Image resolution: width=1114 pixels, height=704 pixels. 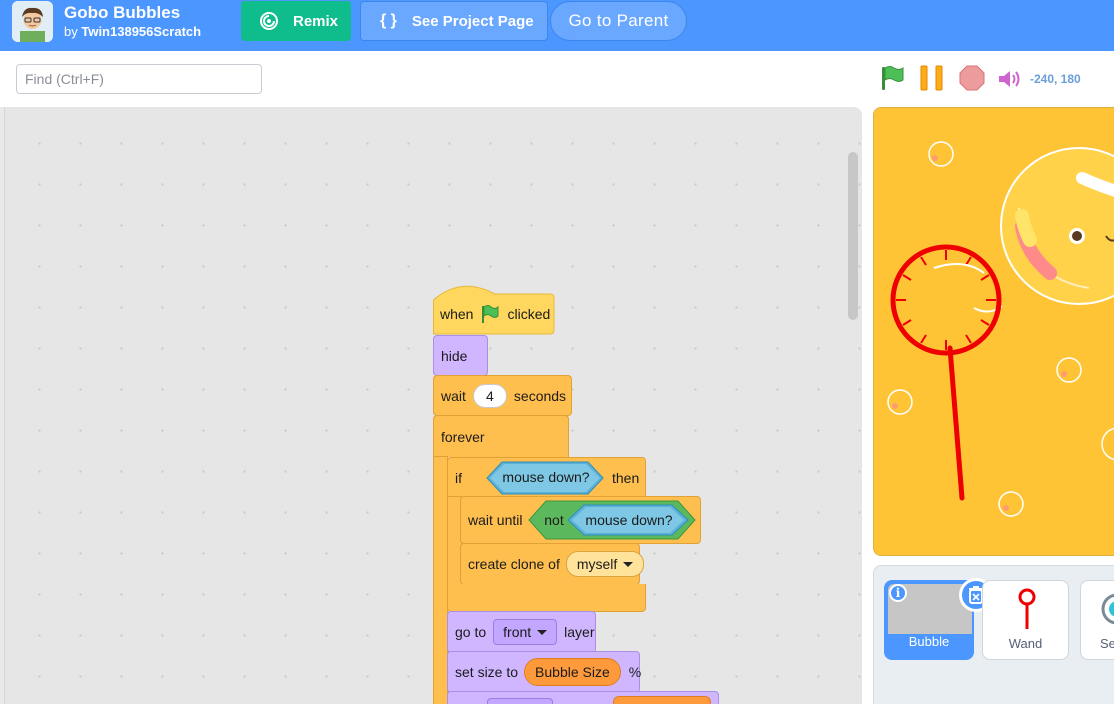 I want to click on seconds-label: seconds, so click(x=540, y=395).